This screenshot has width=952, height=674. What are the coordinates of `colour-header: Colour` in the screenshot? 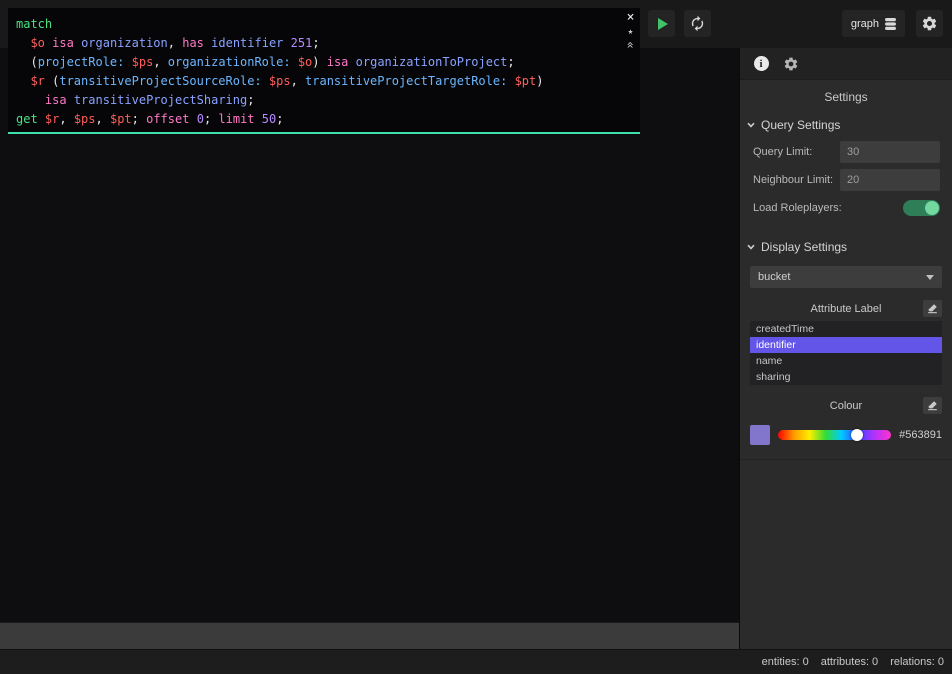 It's located at (846, 406).